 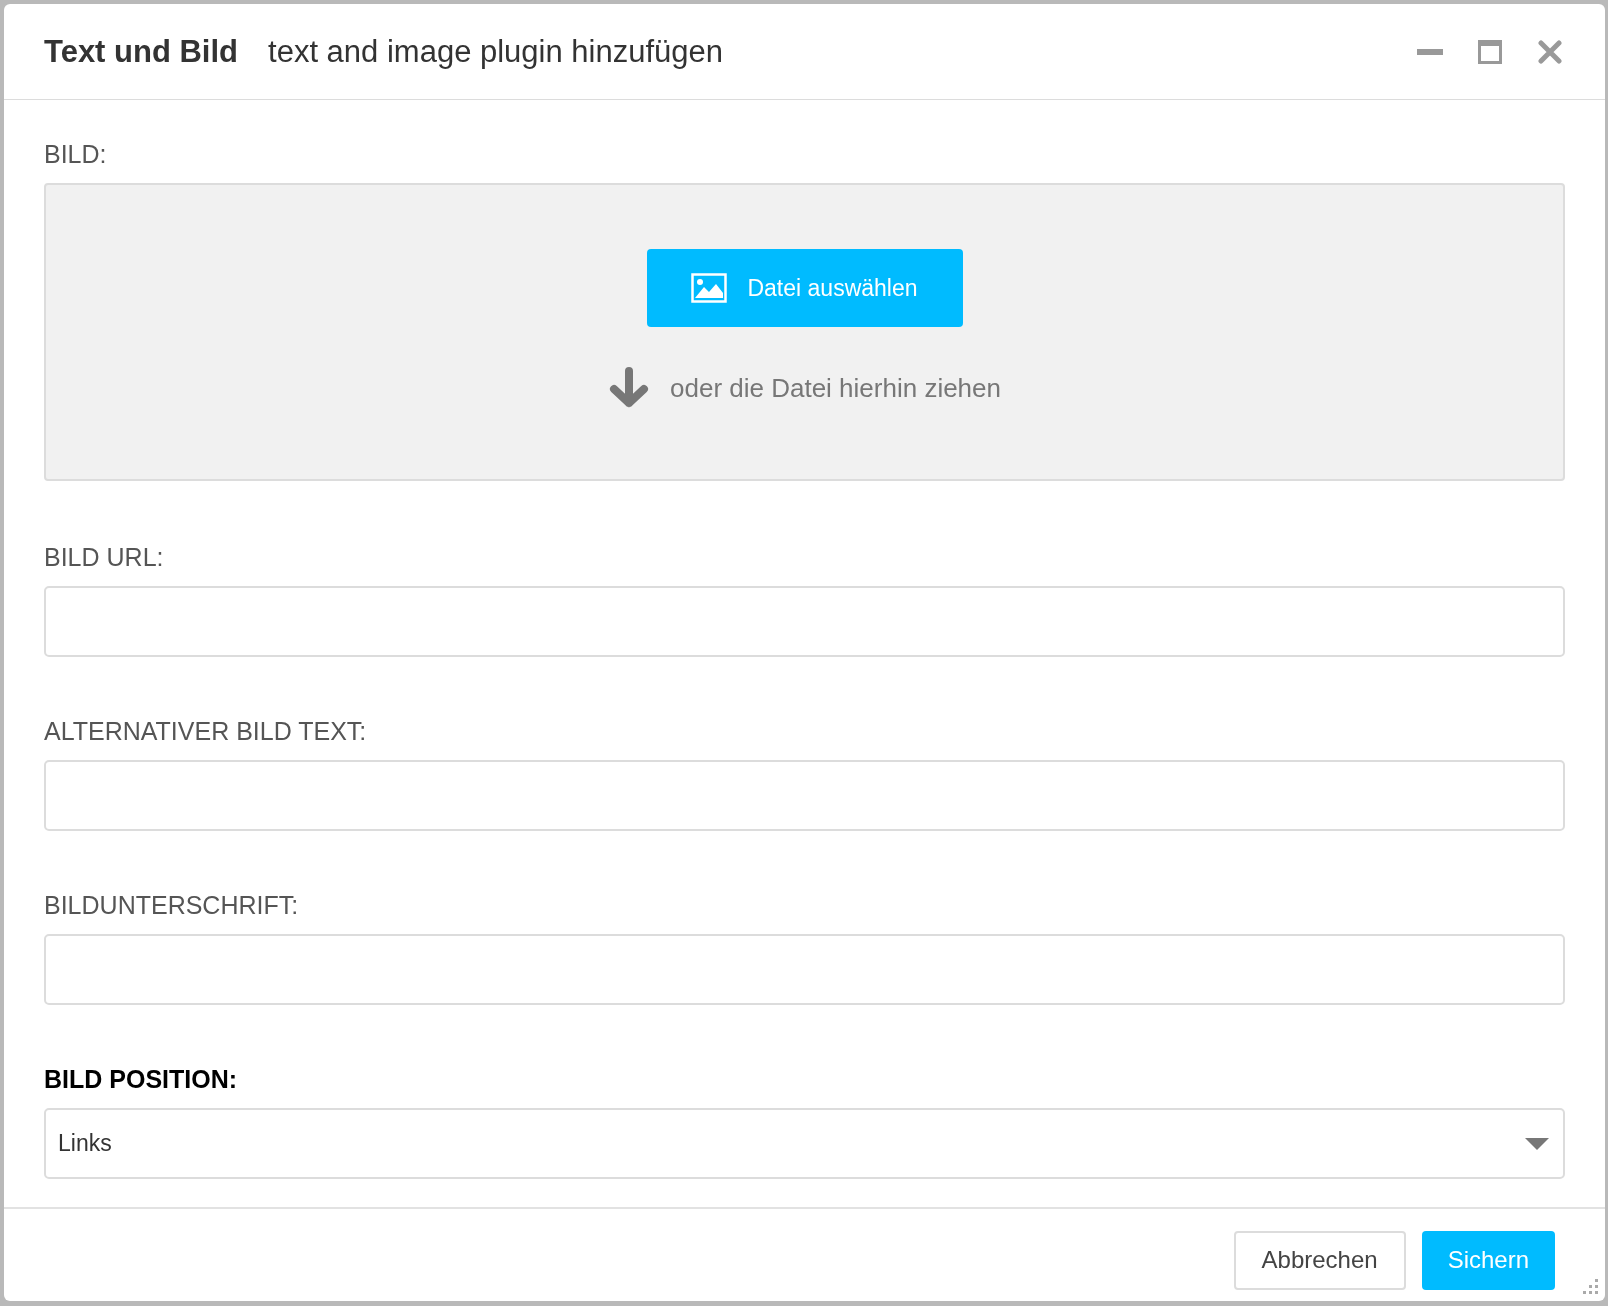 I want to click on field-label: ALTERNATIVER BILD TEXT:, so click(x=205, y=731).